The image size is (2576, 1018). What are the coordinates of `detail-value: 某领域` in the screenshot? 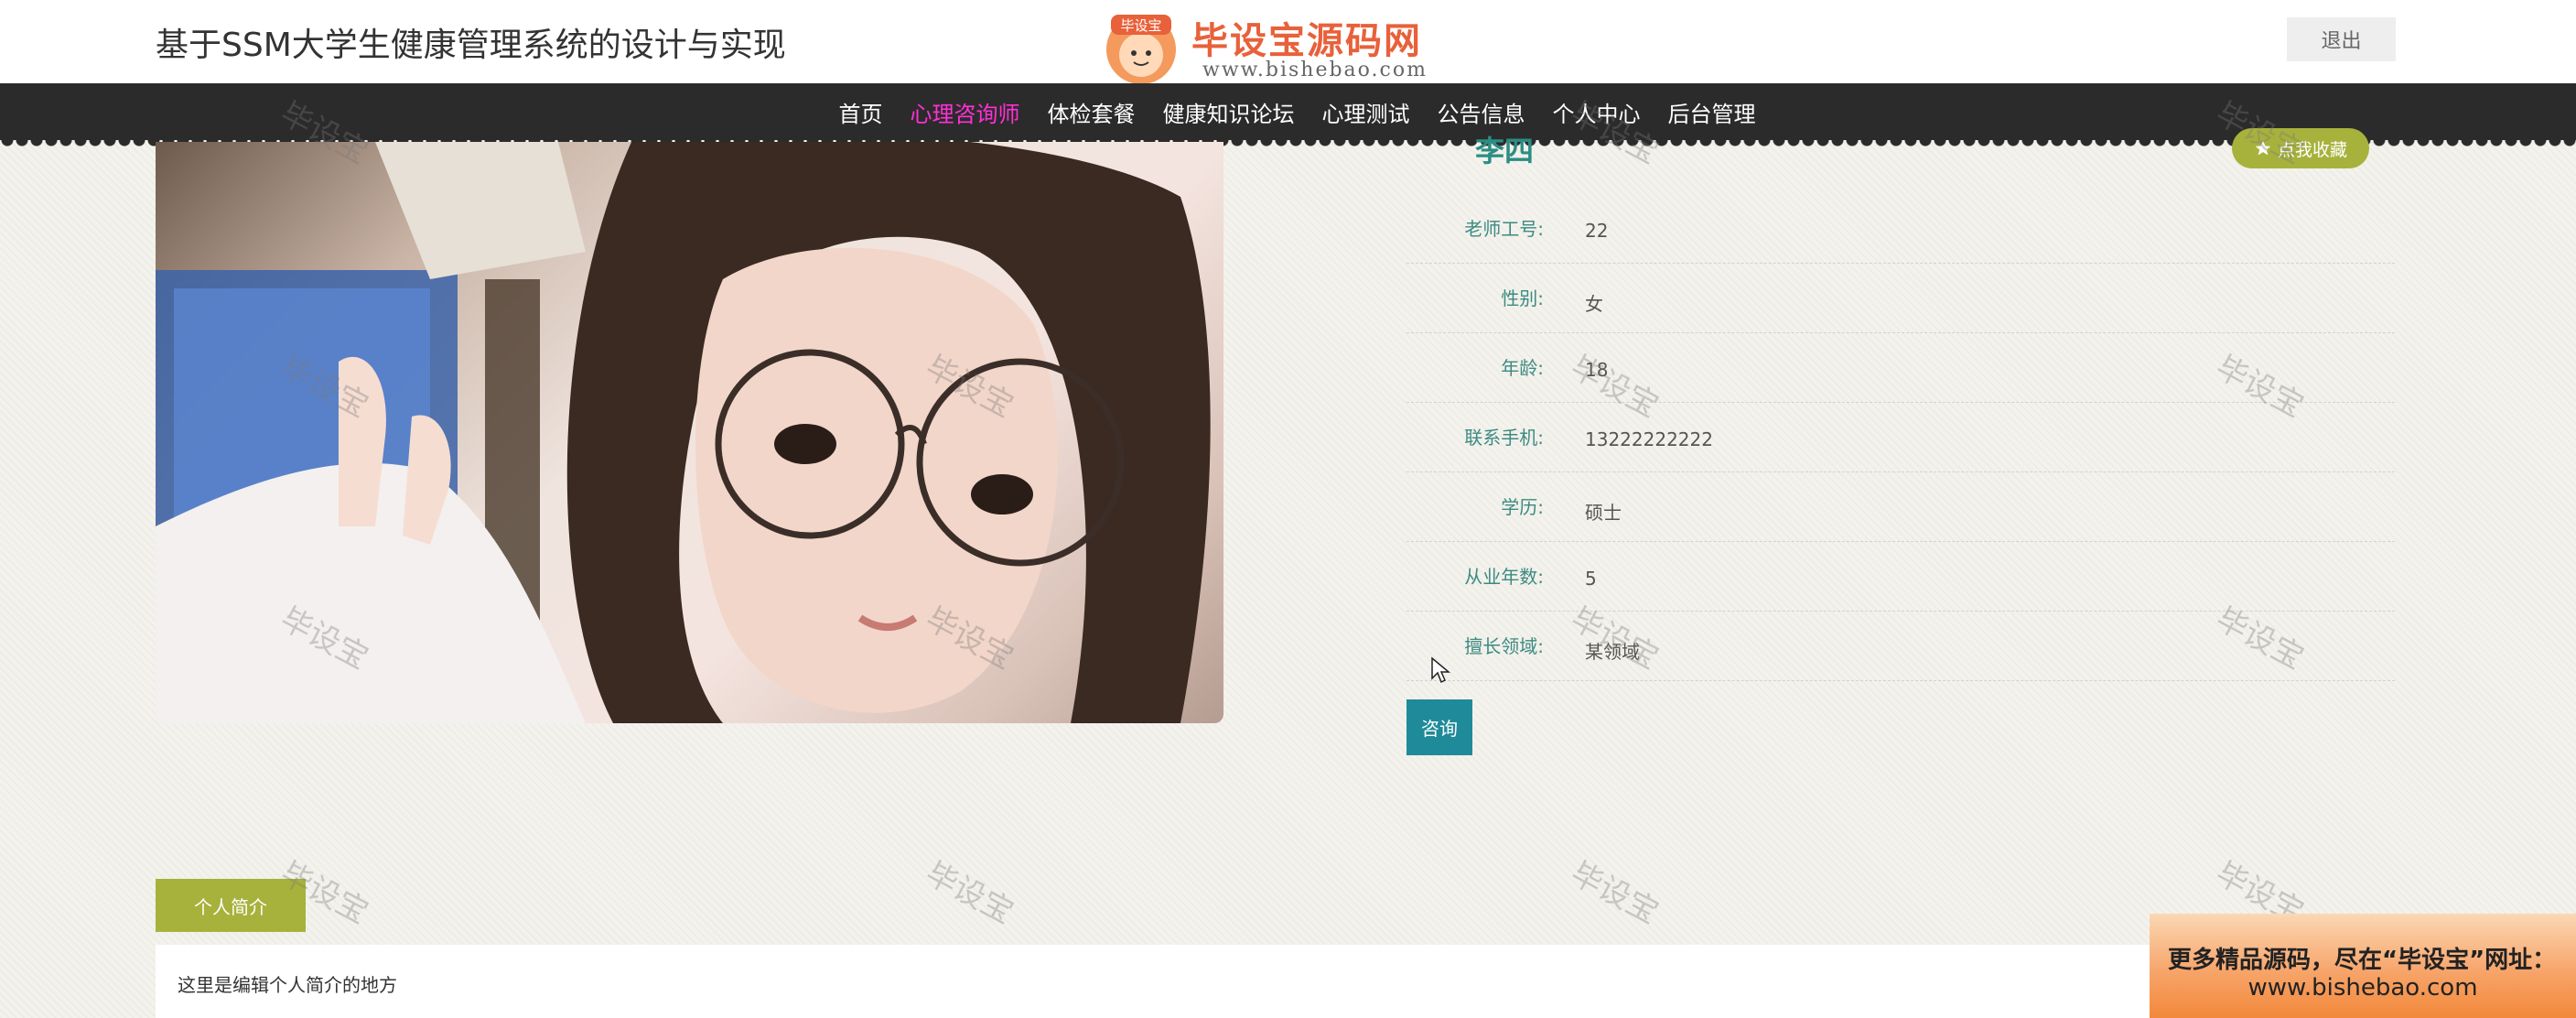 It's located at (1612, 652).